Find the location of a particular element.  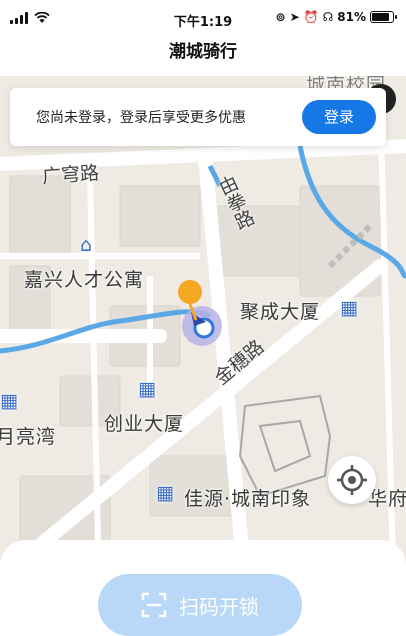

status-bar: 下午1:19 ⊚ ➤ ⏰ ☊ 81% is located at coordinates (203, 18).